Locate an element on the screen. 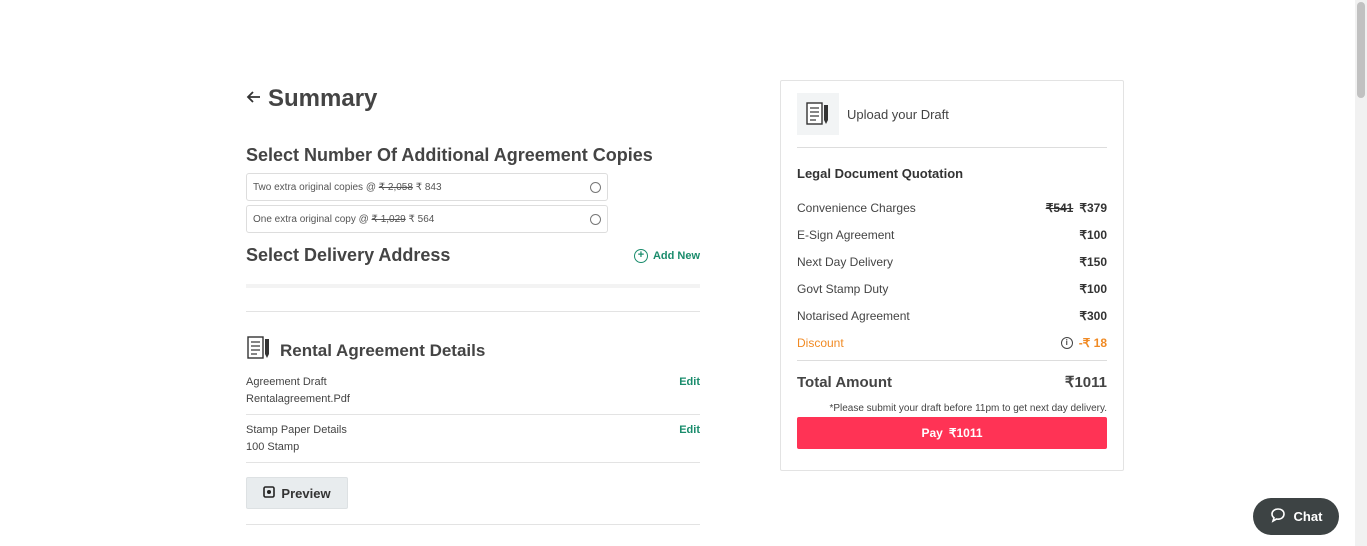 This screenshot has height=546, width=1367. discount-value: -₹ 18 is located at coordinates (1092, 342).